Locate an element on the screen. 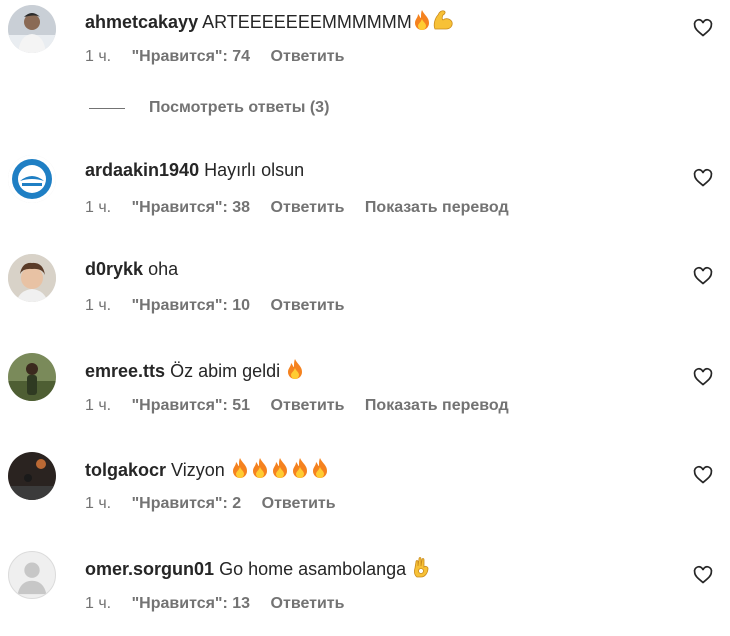 The image size is (730, 636). comment-meta: 1 ч. "Нравится": 74 Ответить is located at coordinates (222, 57).